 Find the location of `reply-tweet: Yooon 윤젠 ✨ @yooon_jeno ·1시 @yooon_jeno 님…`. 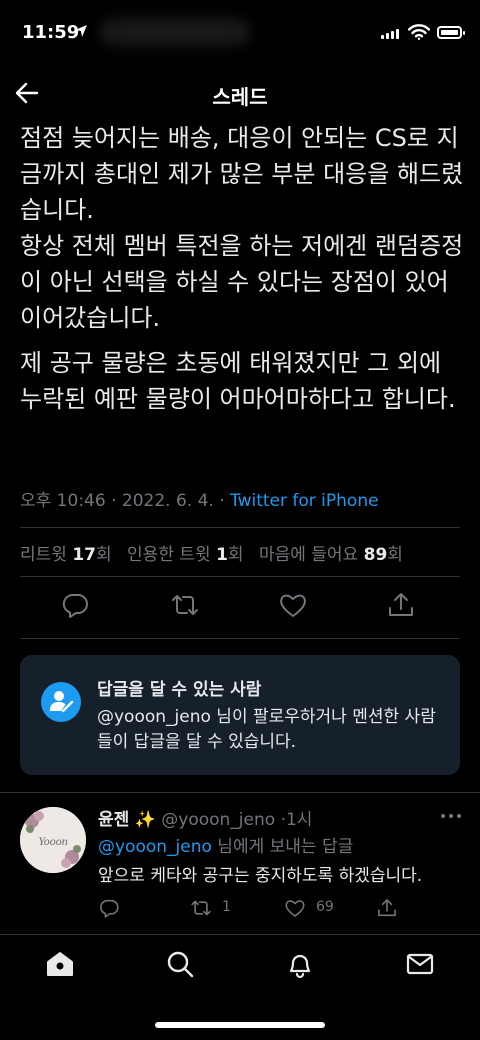

reply-tweet: Yooon 윤젠 ✨ @yooon_jeno ·1시 @yooon_jeno 님… is located at coordinates (240, 863).